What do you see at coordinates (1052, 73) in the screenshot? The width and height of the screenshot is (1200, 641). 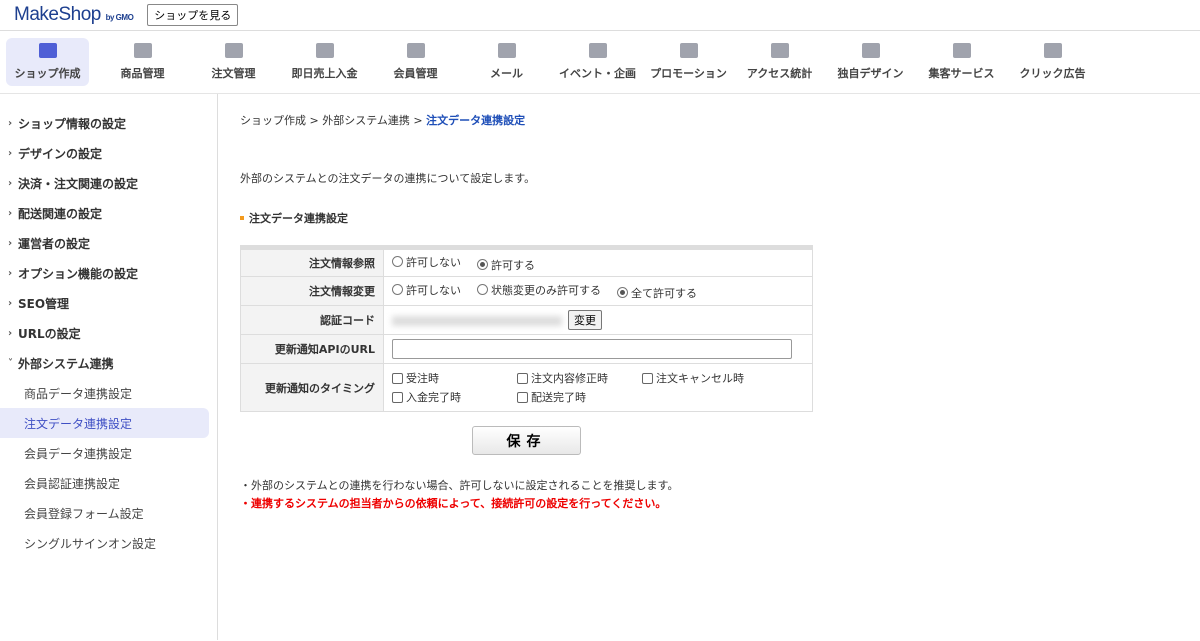 I see `nav-label: クリック広告` at bounding box center [1052, 73].